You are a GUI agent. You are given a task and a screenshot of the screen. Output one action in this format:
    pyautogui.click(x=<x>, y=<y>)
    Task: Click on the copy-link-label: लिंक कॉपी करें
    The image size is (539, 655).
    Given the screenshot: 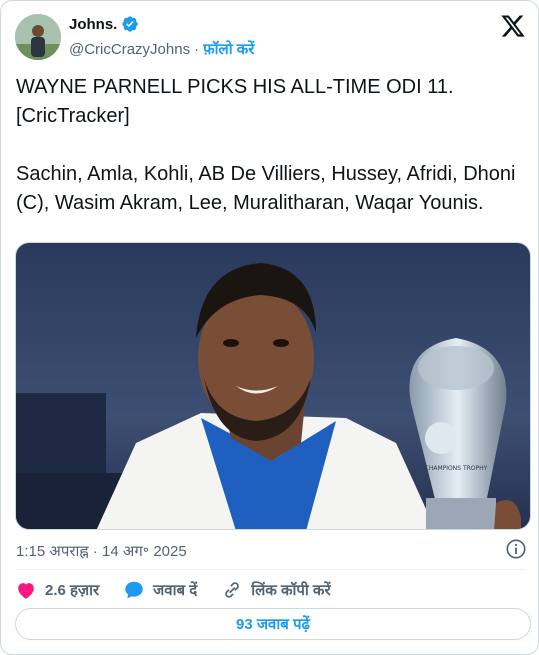 What is the action you would take?
    pyautogui.click(x=291, y=590)
    